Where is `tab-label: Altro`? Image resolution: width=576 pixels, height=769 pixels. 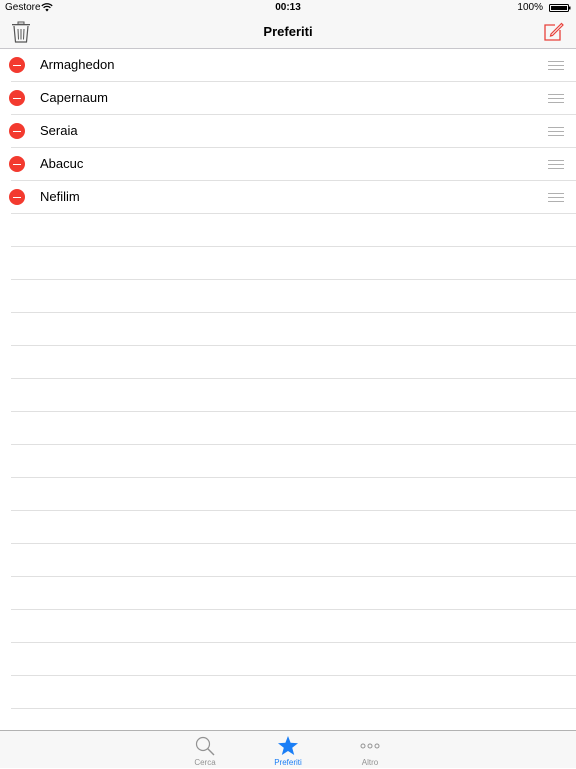 tab-label: Altro is located at coordinates (370, 762).